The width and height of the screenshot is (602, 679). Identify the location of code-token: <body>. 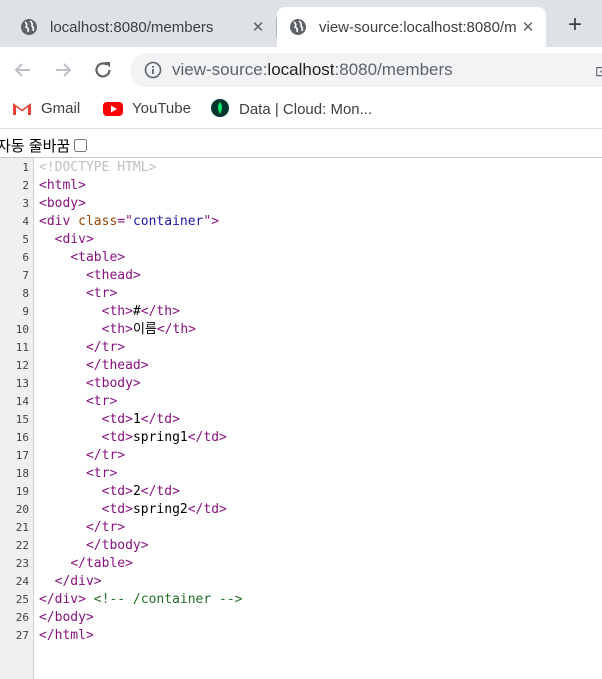
(62, 203).